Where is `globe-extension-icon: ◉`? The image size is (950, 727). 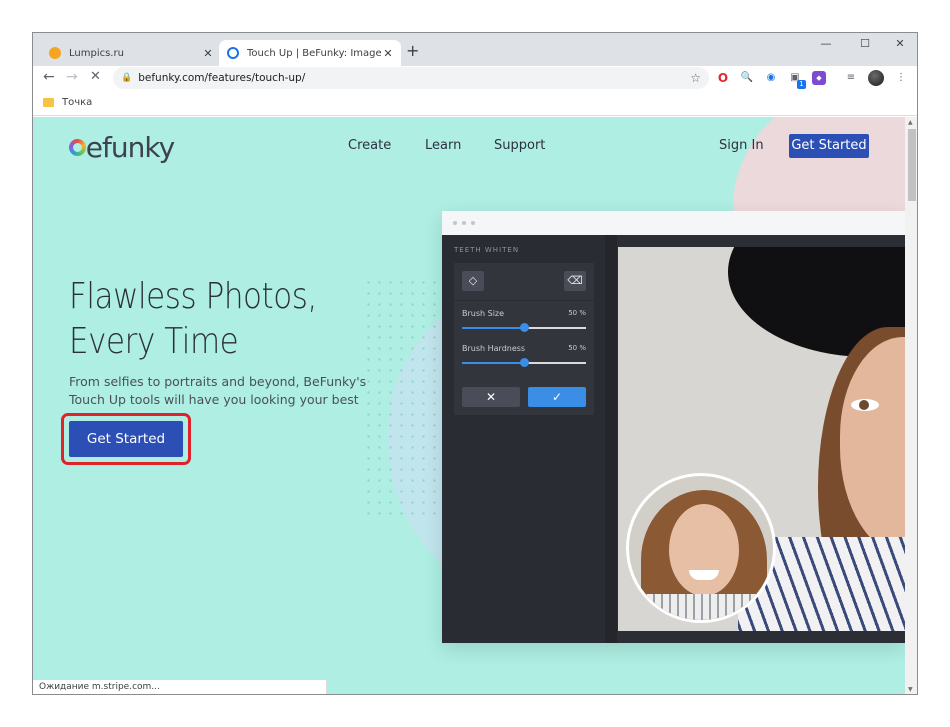 globe-extension-icon: ◉ is located at coordinates (771, 78).